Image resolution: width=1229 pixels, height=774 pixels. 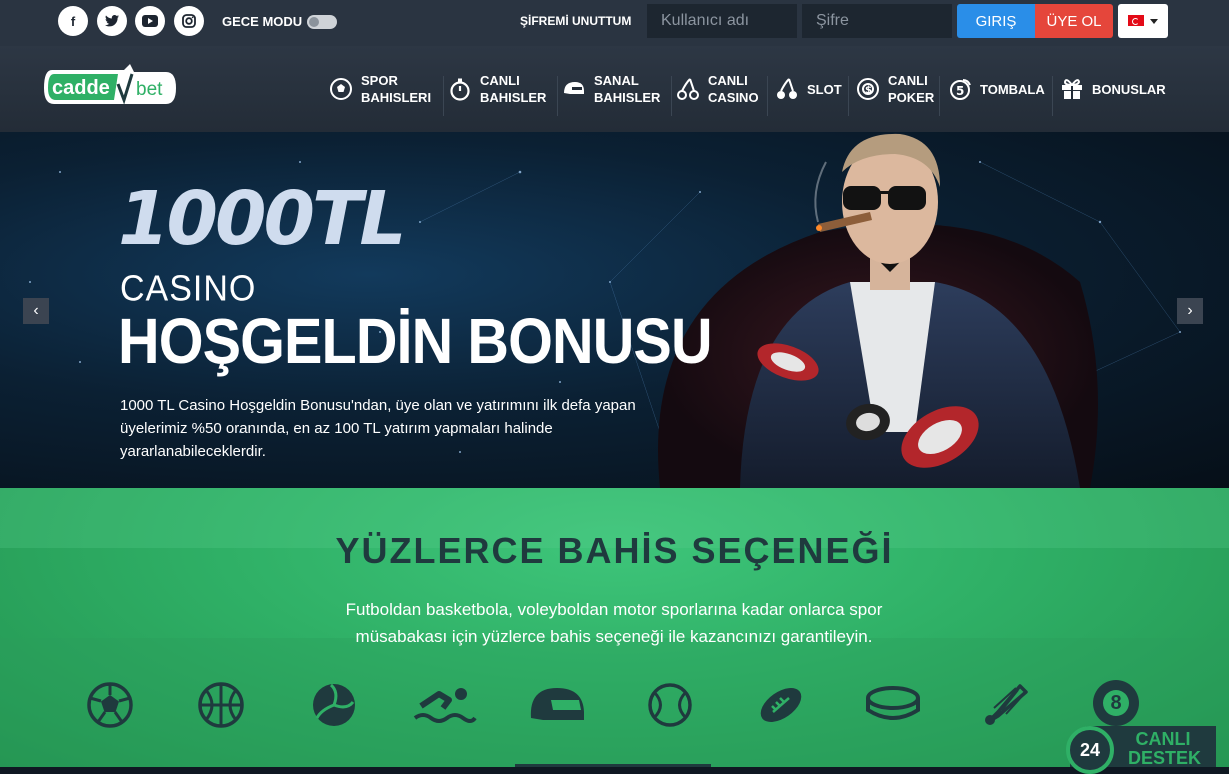 I want to click on nav-bingo: 5 TOMBALA, so click(x=999, y=89).